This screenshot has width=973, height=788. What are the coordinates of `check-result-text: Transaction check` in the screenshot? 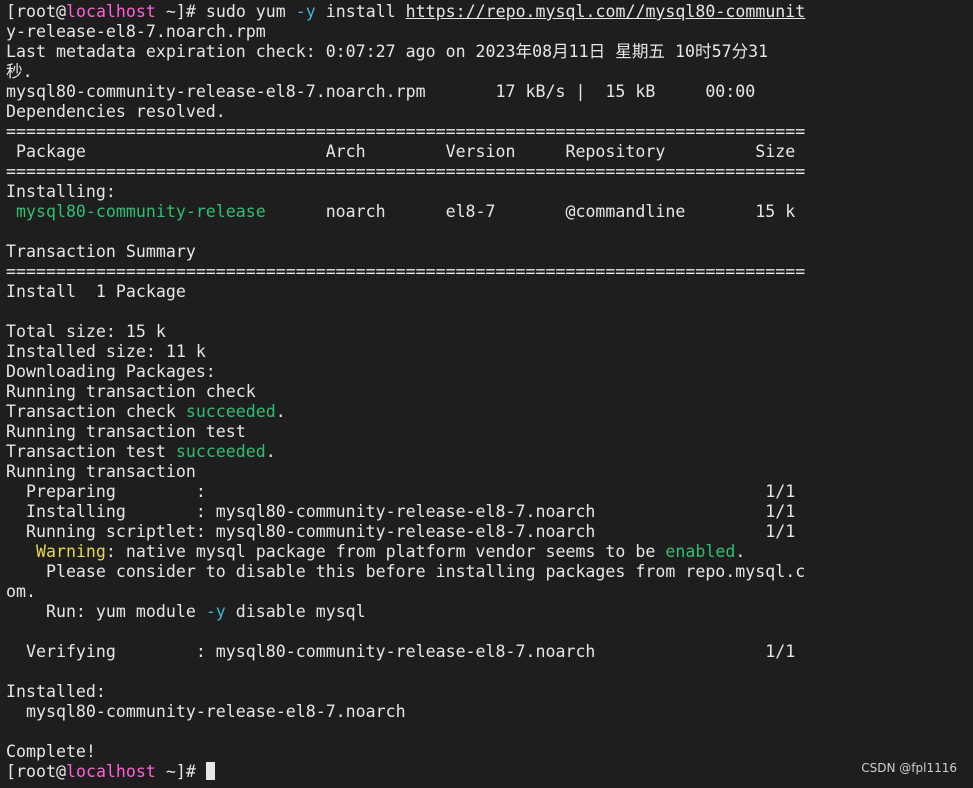 It's located at (96, 411).